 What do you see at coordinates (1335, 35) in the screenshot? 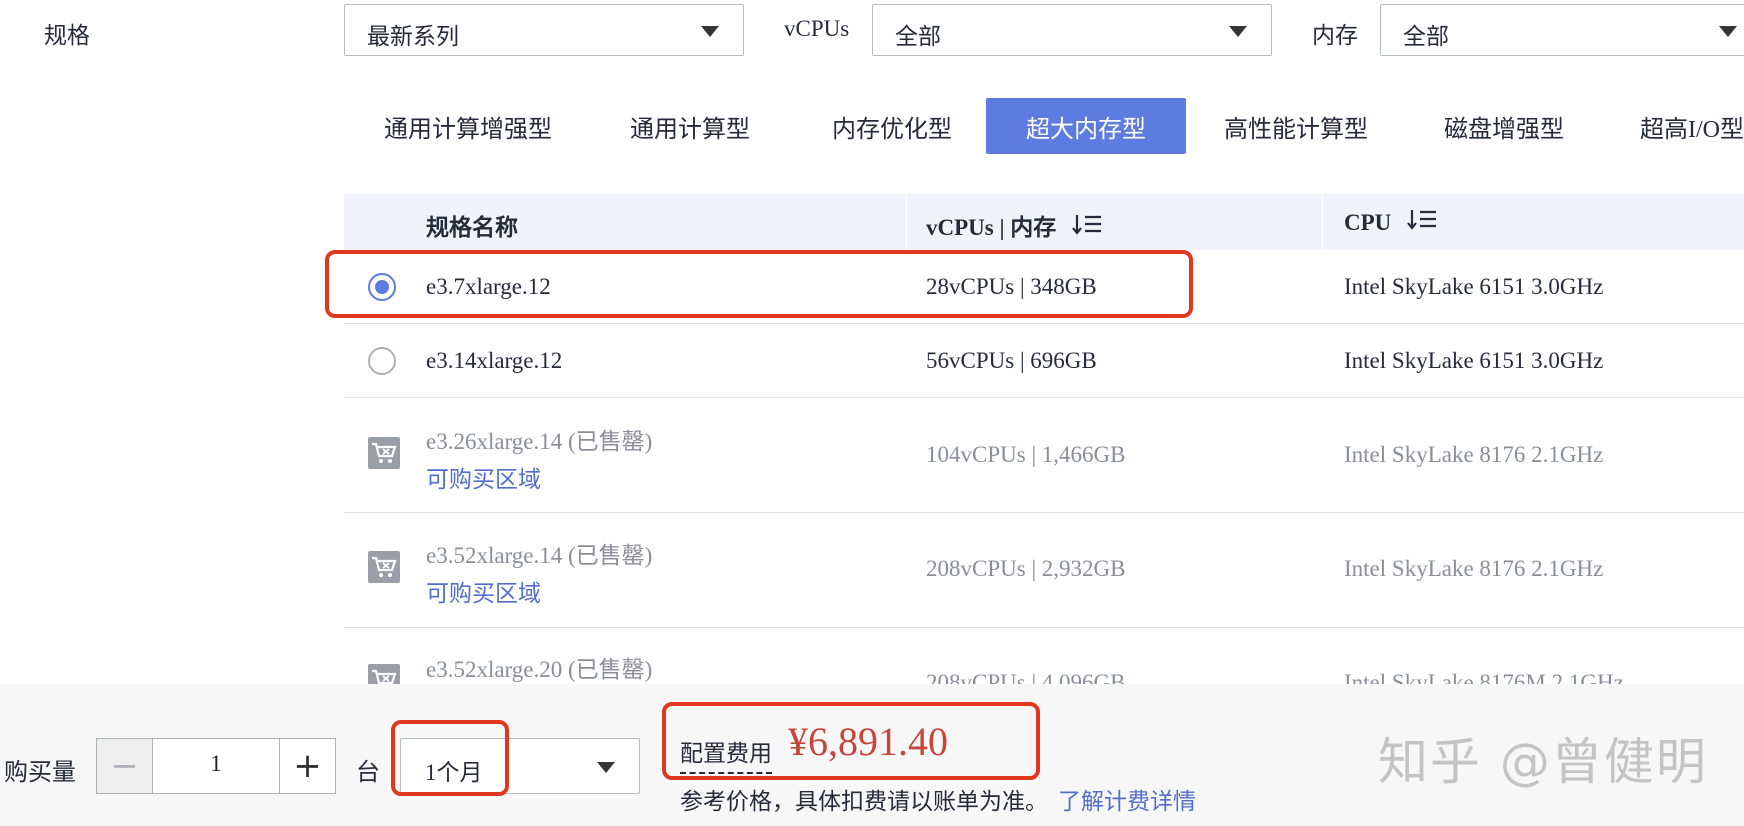
I see `memory-label: 内存` at bounding box center [1335, 35].